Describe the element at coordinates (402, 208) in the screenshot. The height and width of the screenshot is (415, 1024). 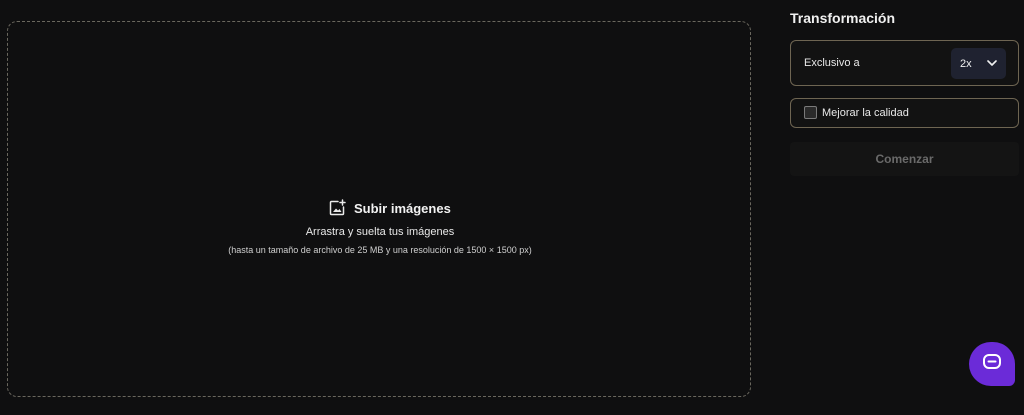
I see `upload-images-label: Subir imágenes` at that location.